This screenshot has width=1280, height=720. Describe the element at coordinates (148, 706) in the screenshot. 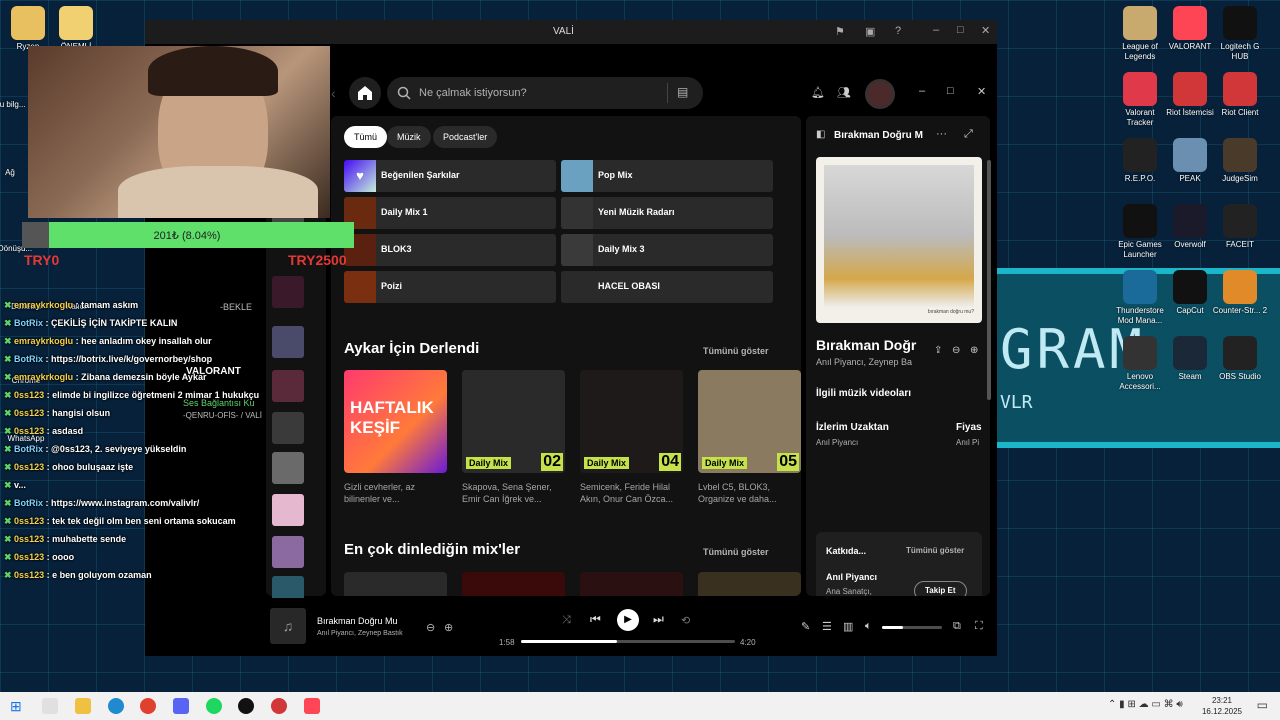

I see `chrome-icon` at that location.